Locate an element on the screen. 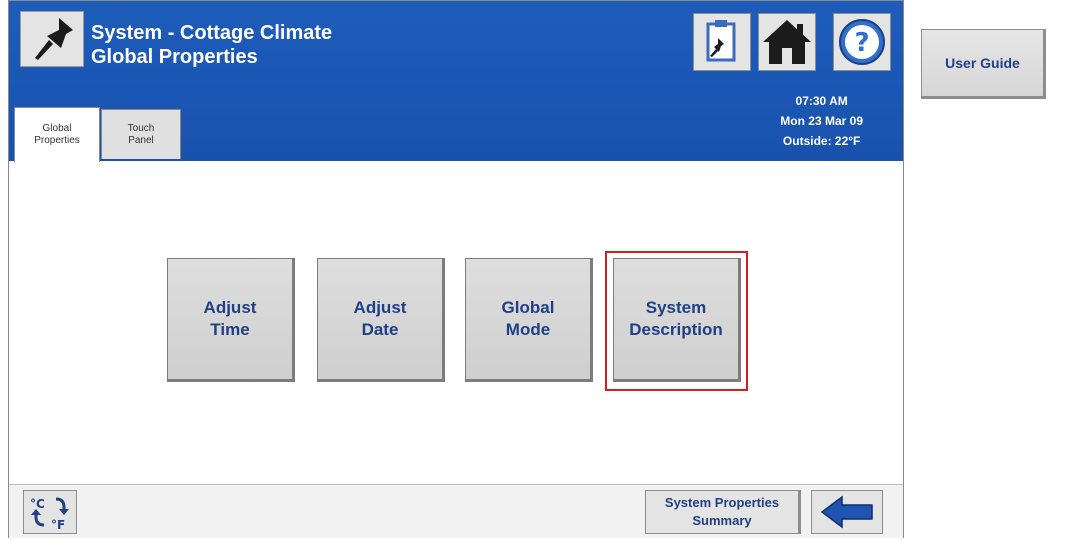  clipboard-button is located at coordinates (722, 42).